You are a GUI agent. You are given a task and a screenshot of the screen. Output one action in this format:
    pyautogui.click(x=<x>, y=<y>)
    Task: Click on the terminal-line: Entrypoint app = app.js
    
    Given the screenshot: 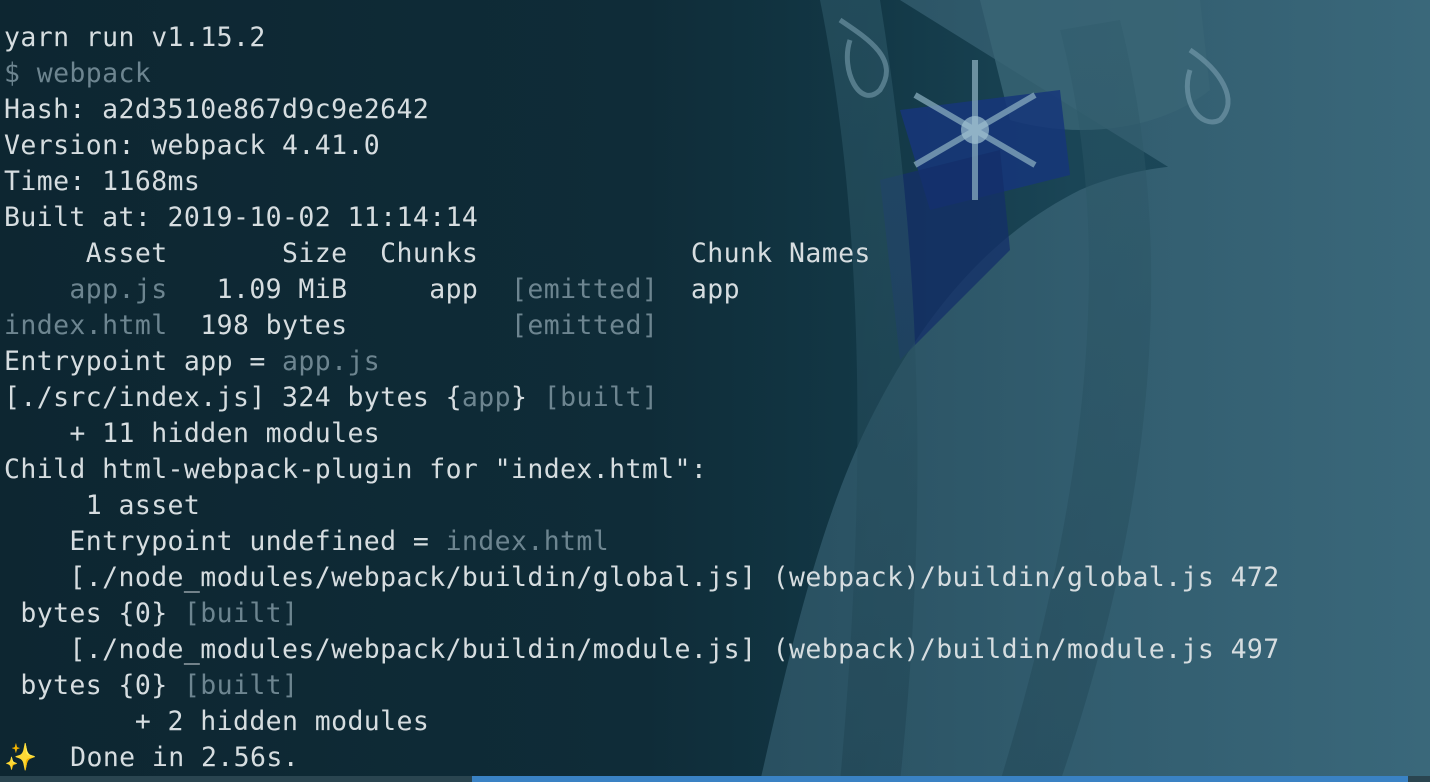 What is the action you would take?
    pyautogui.click(x=642, y=362)
    